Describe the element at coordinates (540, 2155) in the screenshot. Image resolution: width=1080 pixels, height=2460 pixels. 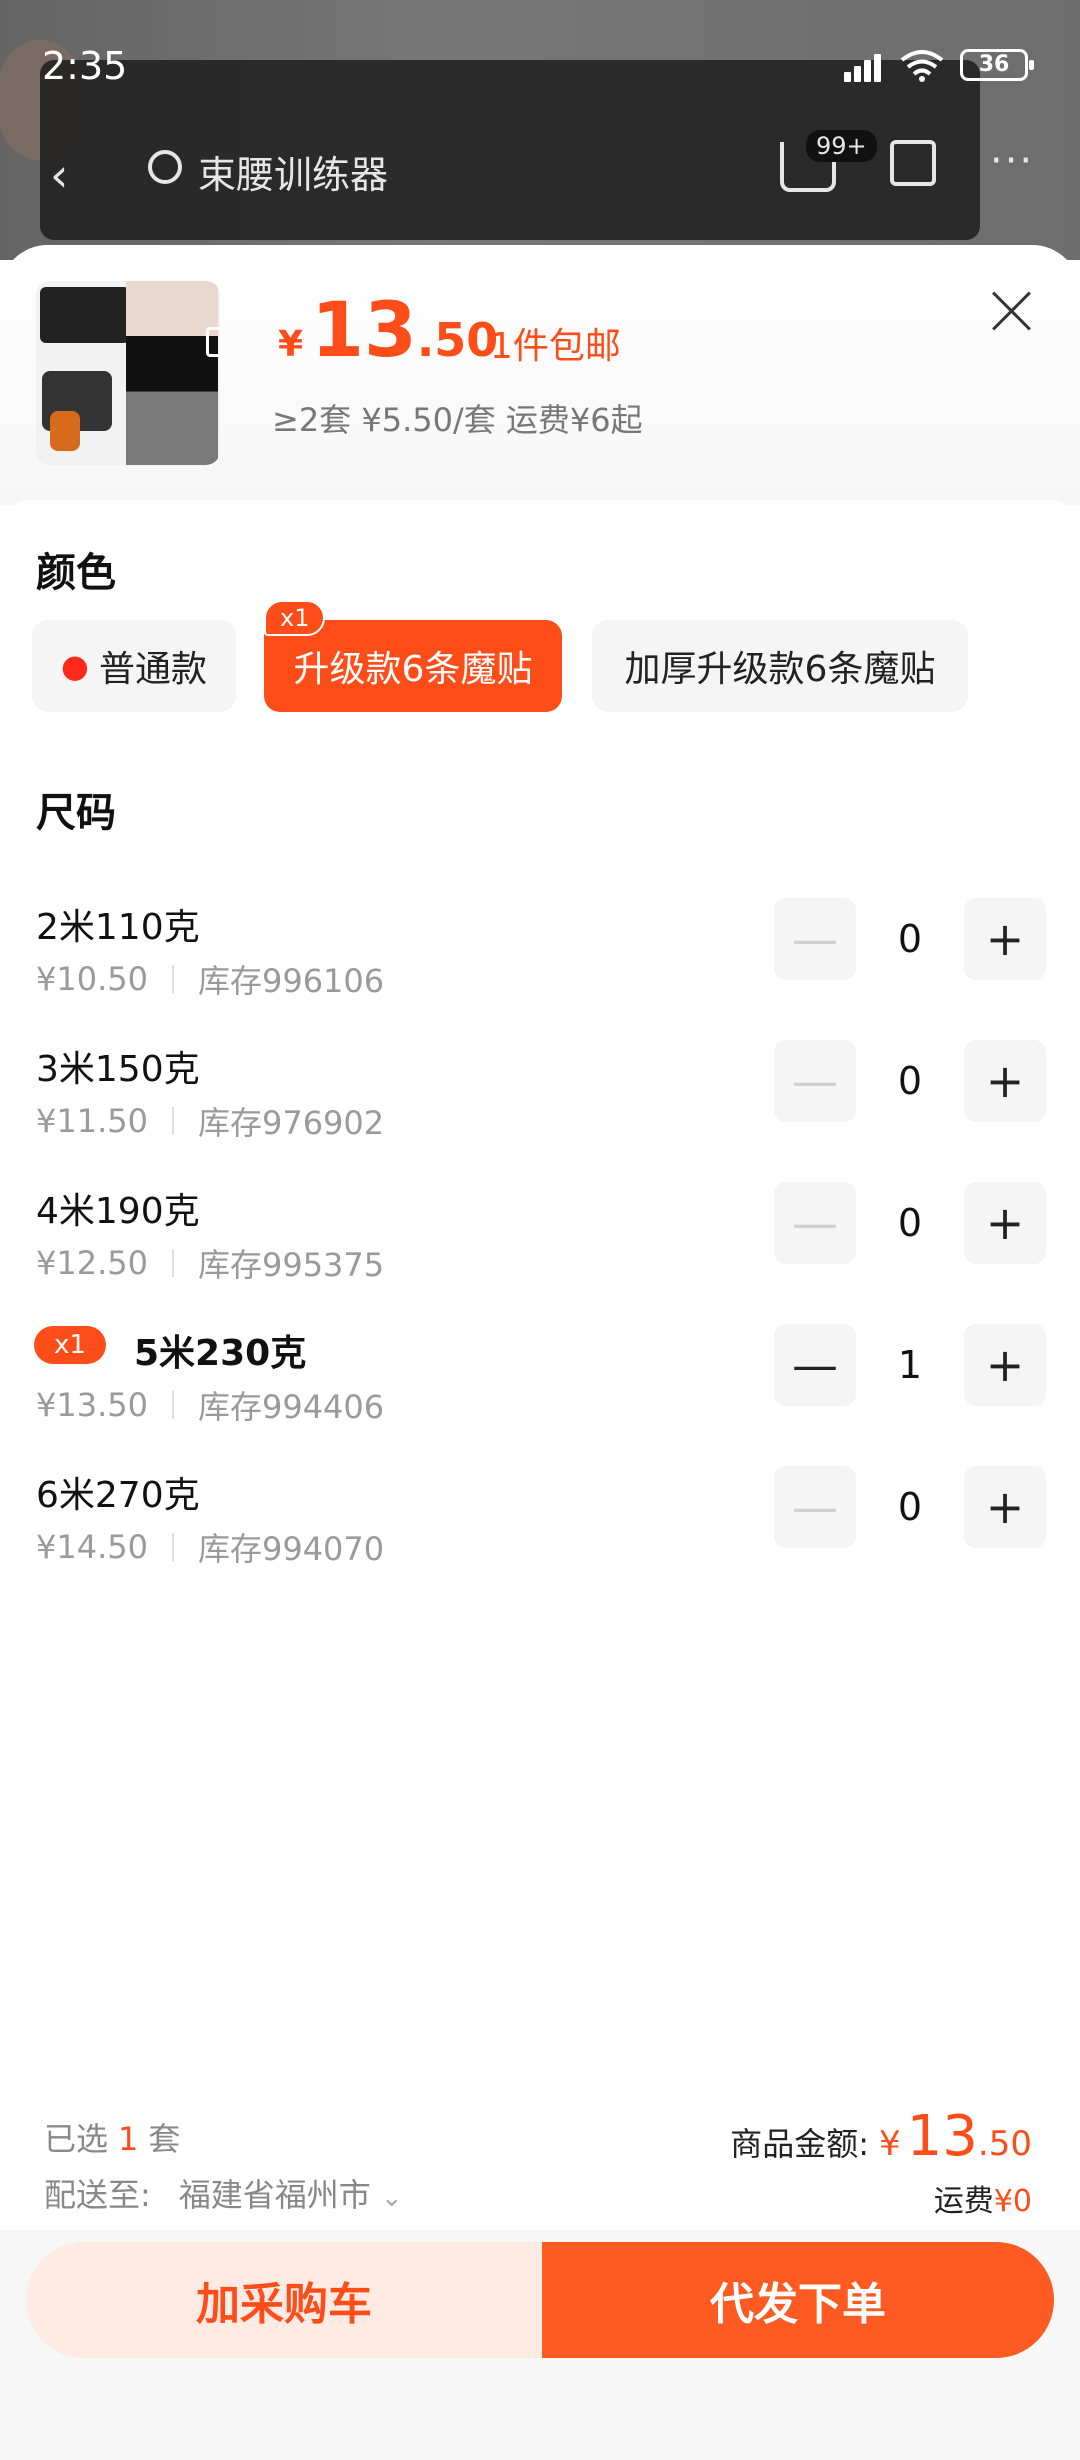
I see `order-summary: 已选 1 套 配送至: 福建省福州市 ⌄ 商品金额: ¥13.50 运费¥0` at that location.